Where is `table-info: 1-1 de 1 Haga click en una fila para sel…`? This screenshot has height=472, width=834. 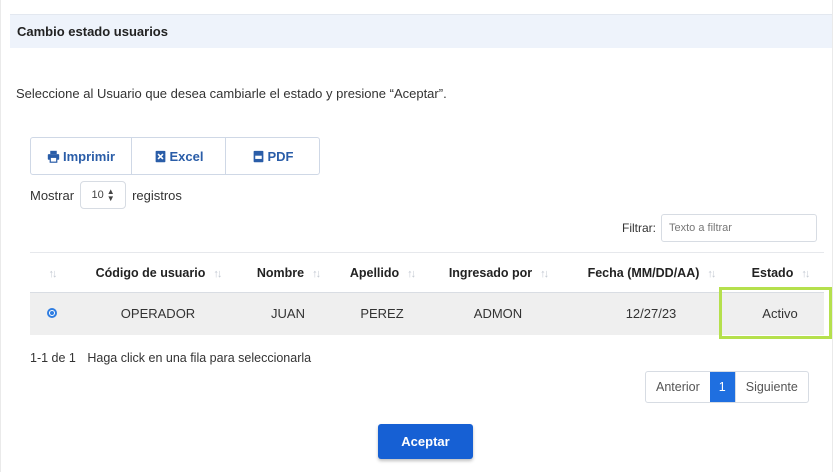 table-info: 1-1 de 1 Haga click en una fila para sel… is located at coordinates (170, 358).